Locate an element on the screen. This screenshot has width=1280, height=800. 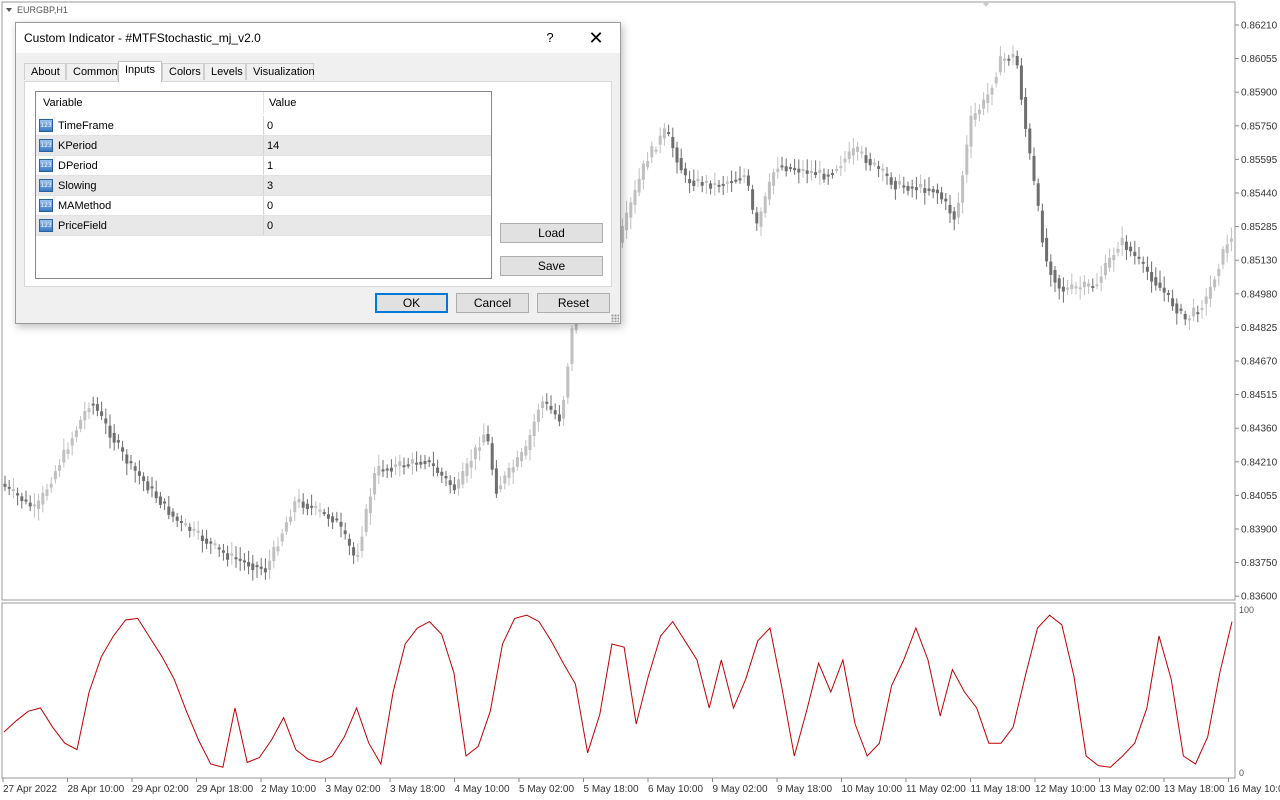
cancel-button: Cancel is located at coordinates (492, 303).